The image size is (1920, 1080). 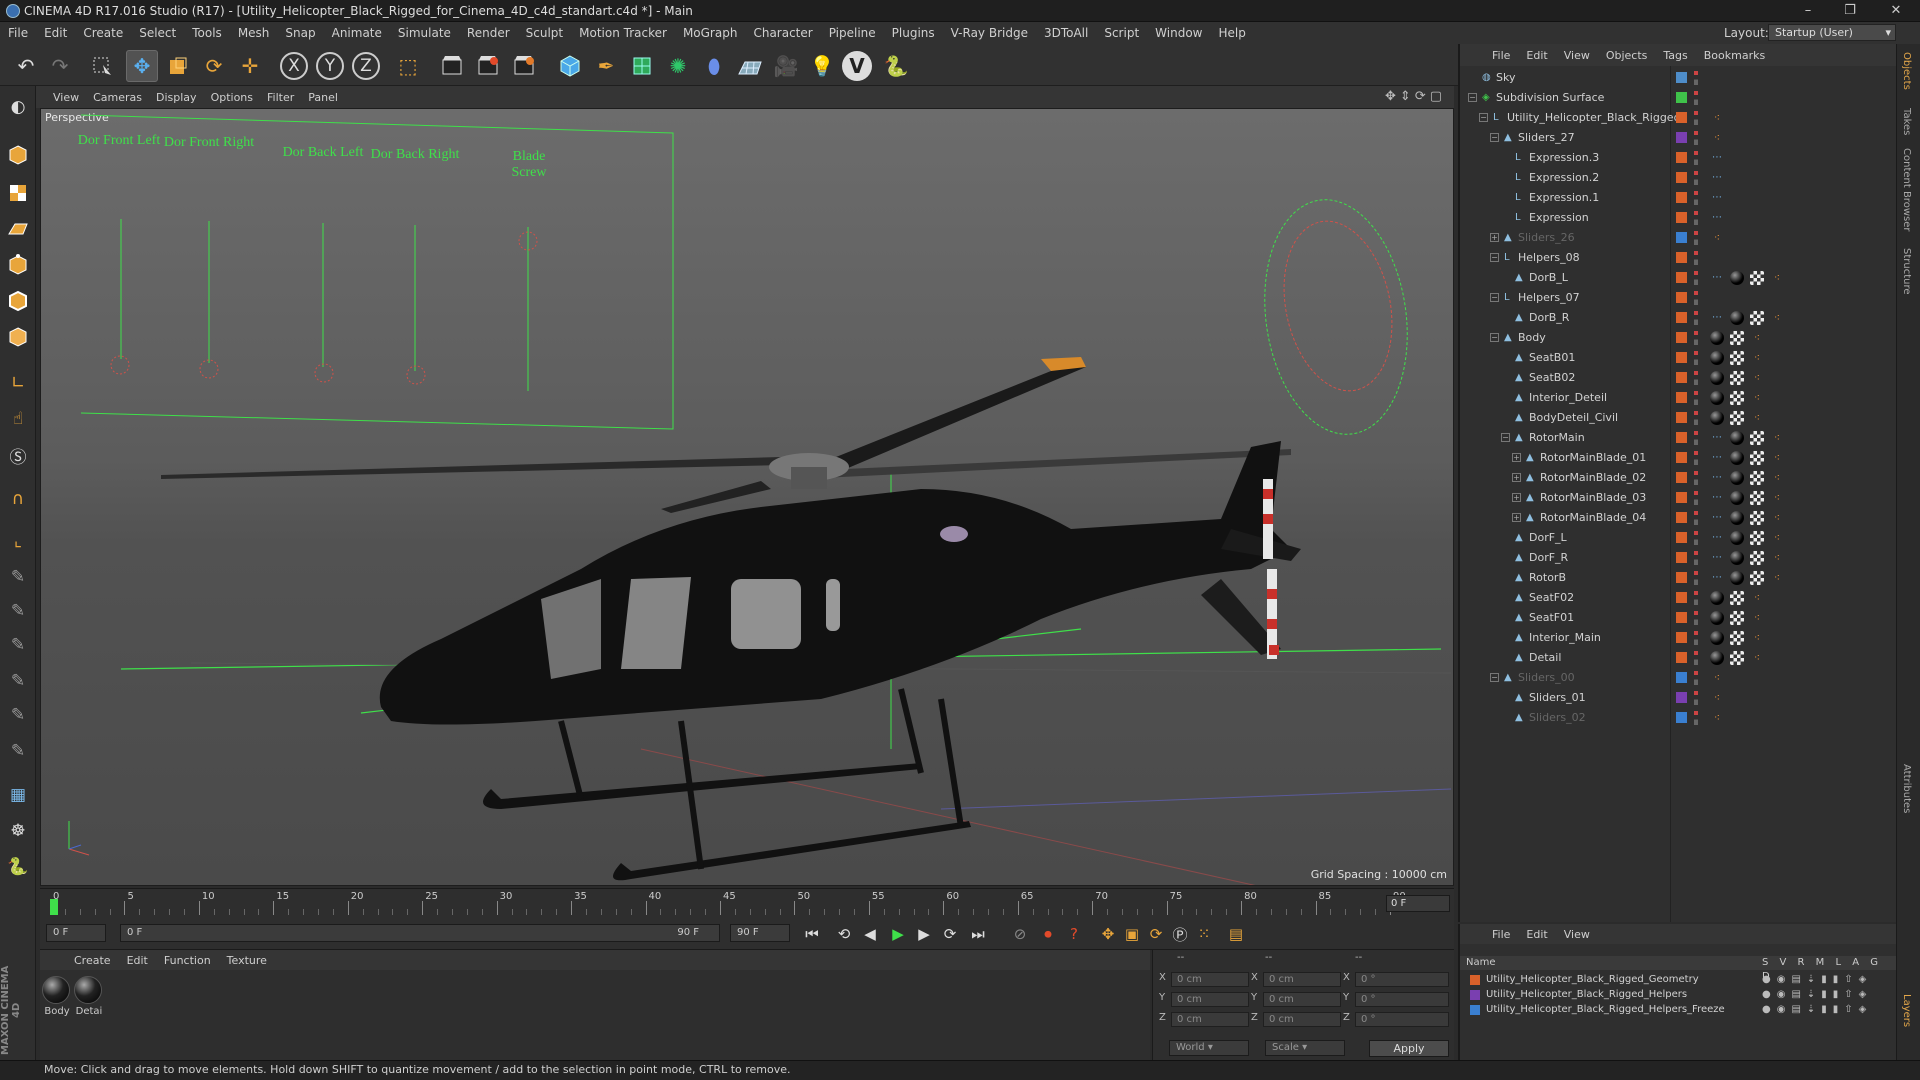 I want to click on menu-motion-tracker: Motion Tracker, so click(x=623, y=33).